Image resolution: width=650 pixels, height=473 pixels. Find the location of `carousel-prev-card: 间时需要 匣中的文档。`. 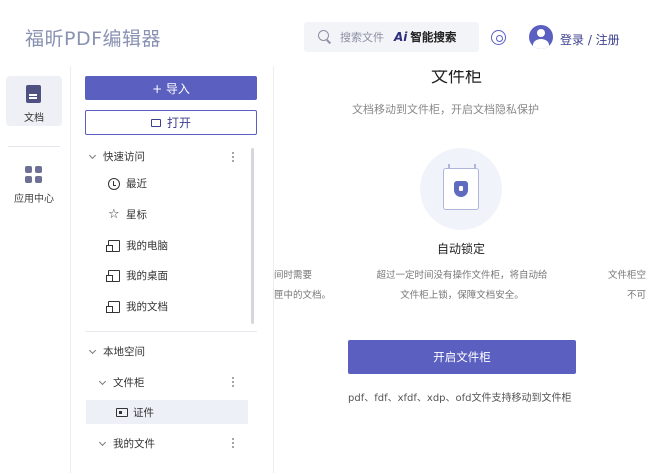

carousel-prev-card: 间时需要 匣中的文档。 is located at coordinates (302, 286).